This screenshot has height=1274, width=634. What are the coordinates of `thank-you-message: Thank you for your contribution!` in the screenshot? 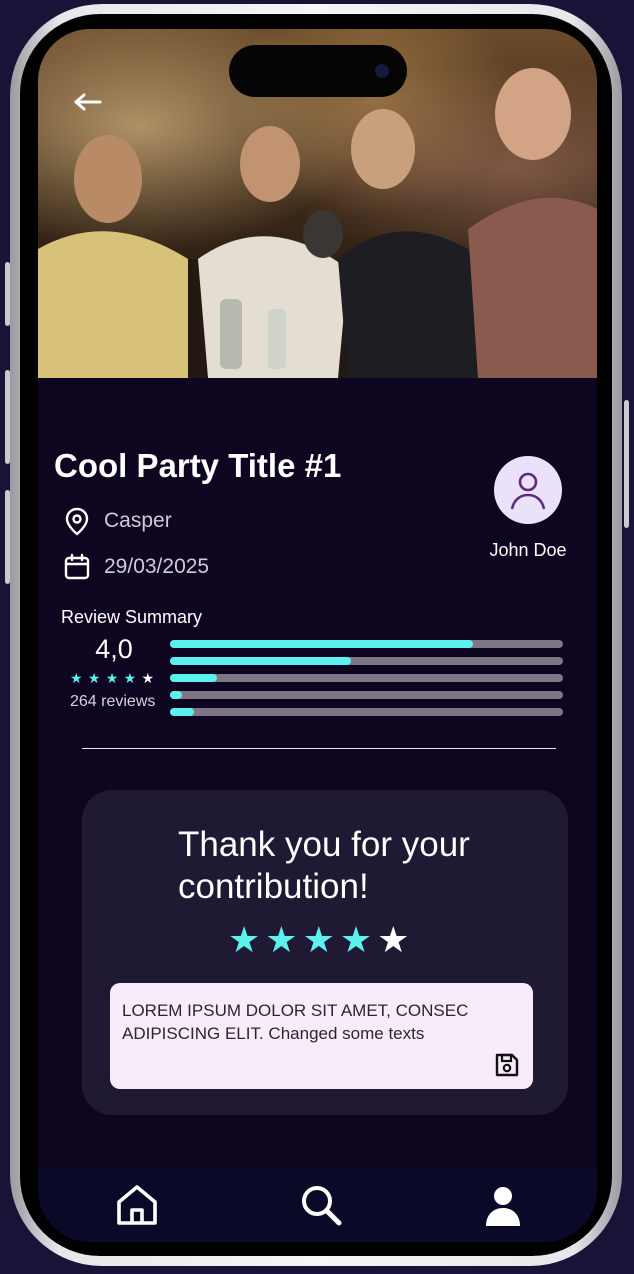 It's located at (324, 865).